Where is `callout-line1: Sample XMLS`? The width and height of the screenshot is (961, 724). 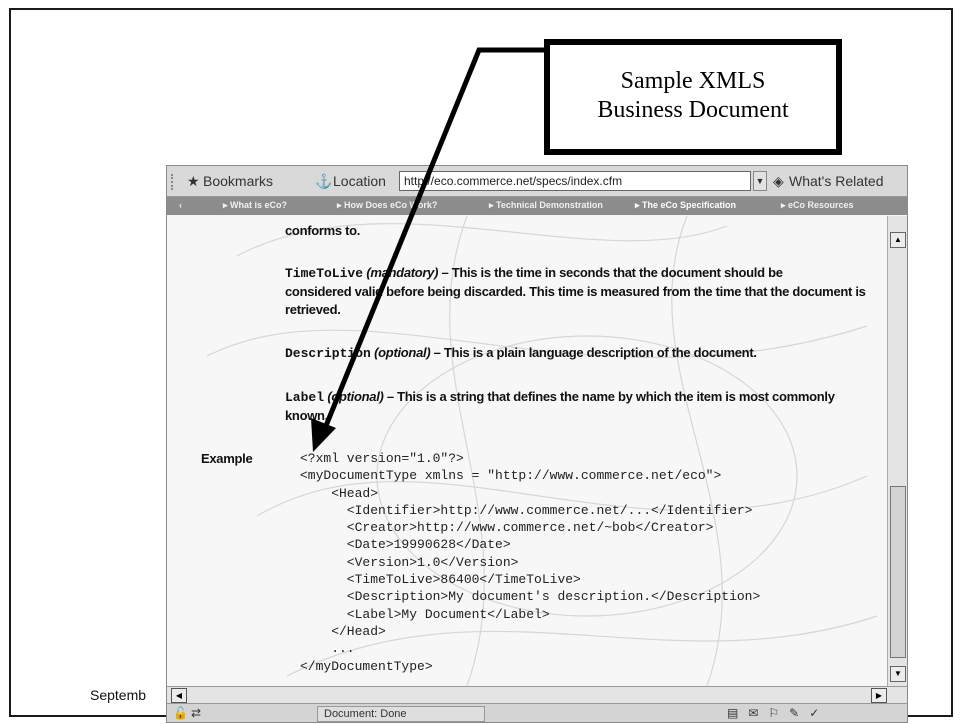
callout-line1: Sample XMLS is located at coordinates (693, 81).